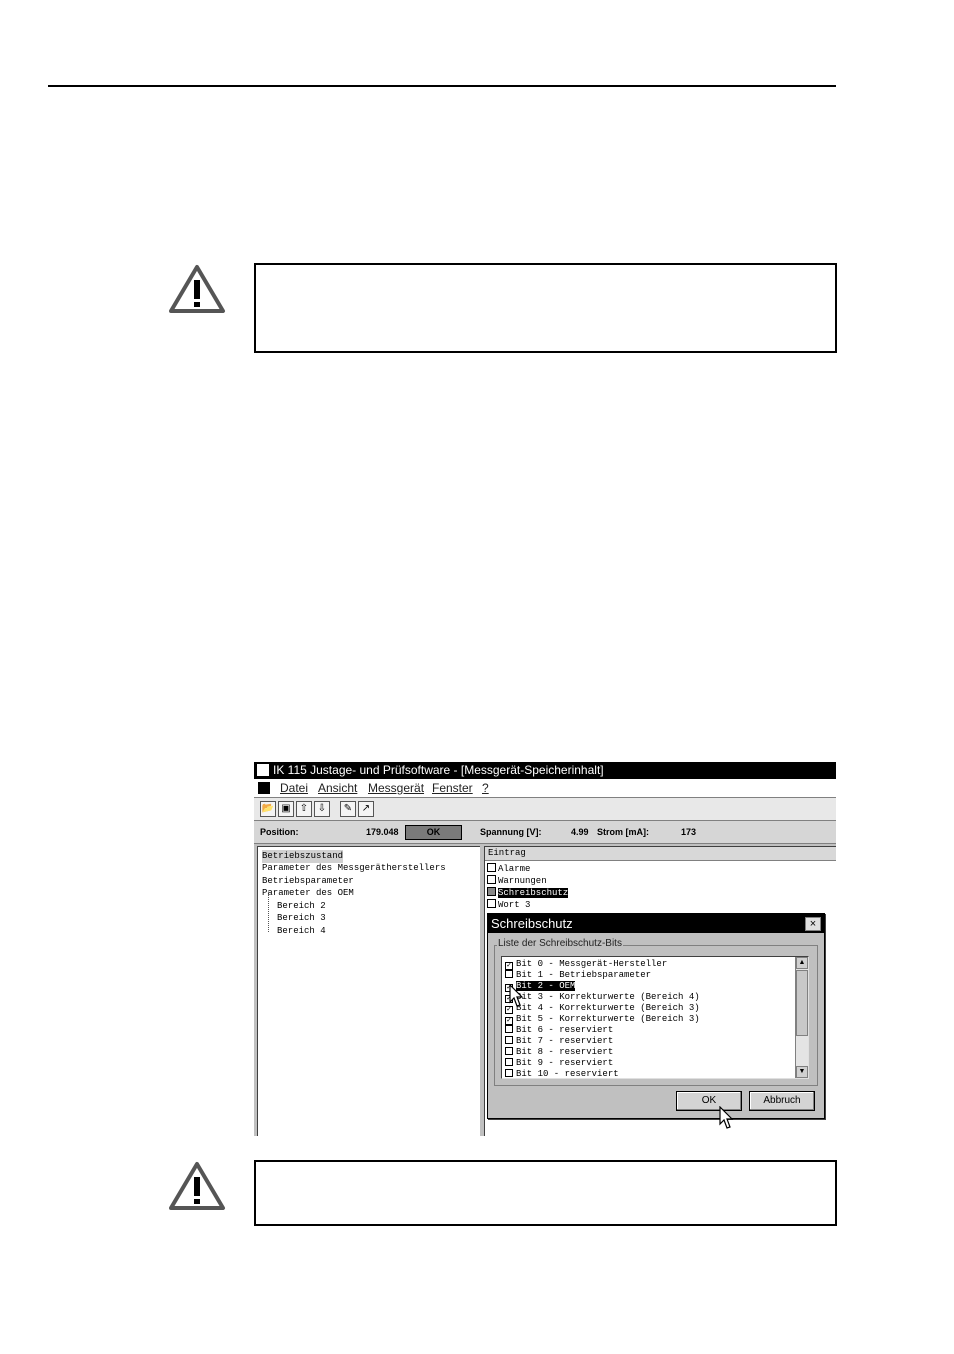  What do you see at coordinates (565, 1030) in the screenshot?
I see `bit-label: Bit 6 - reserviert` at bounding box center [565, 1030].